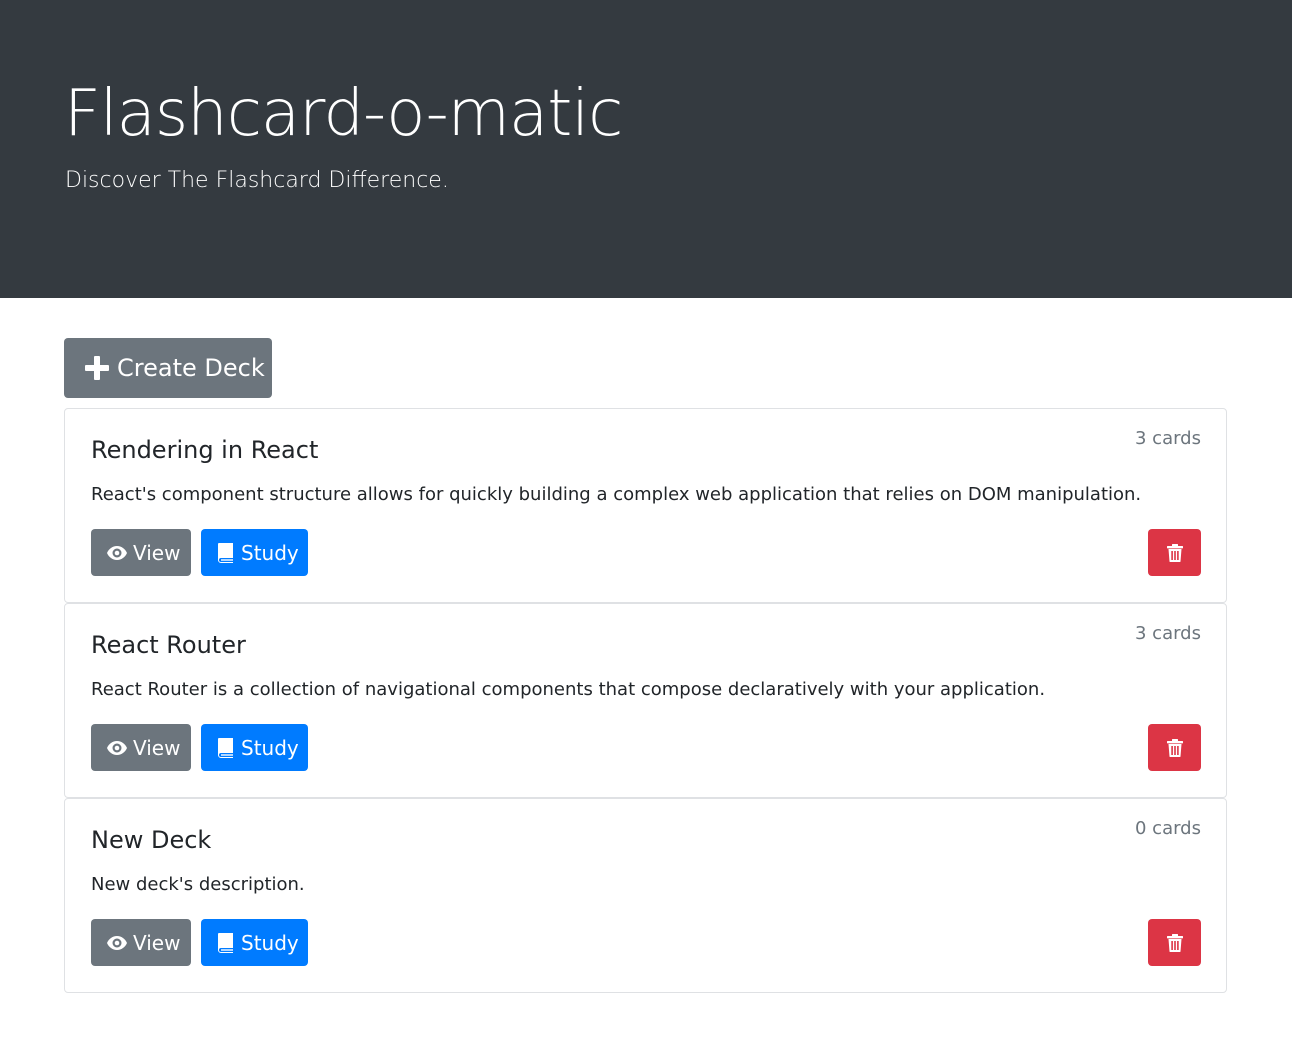  Describe the element at coordinates (191, 368) in the screenshot. I see `create-deck-label: Create Deck` at that location.